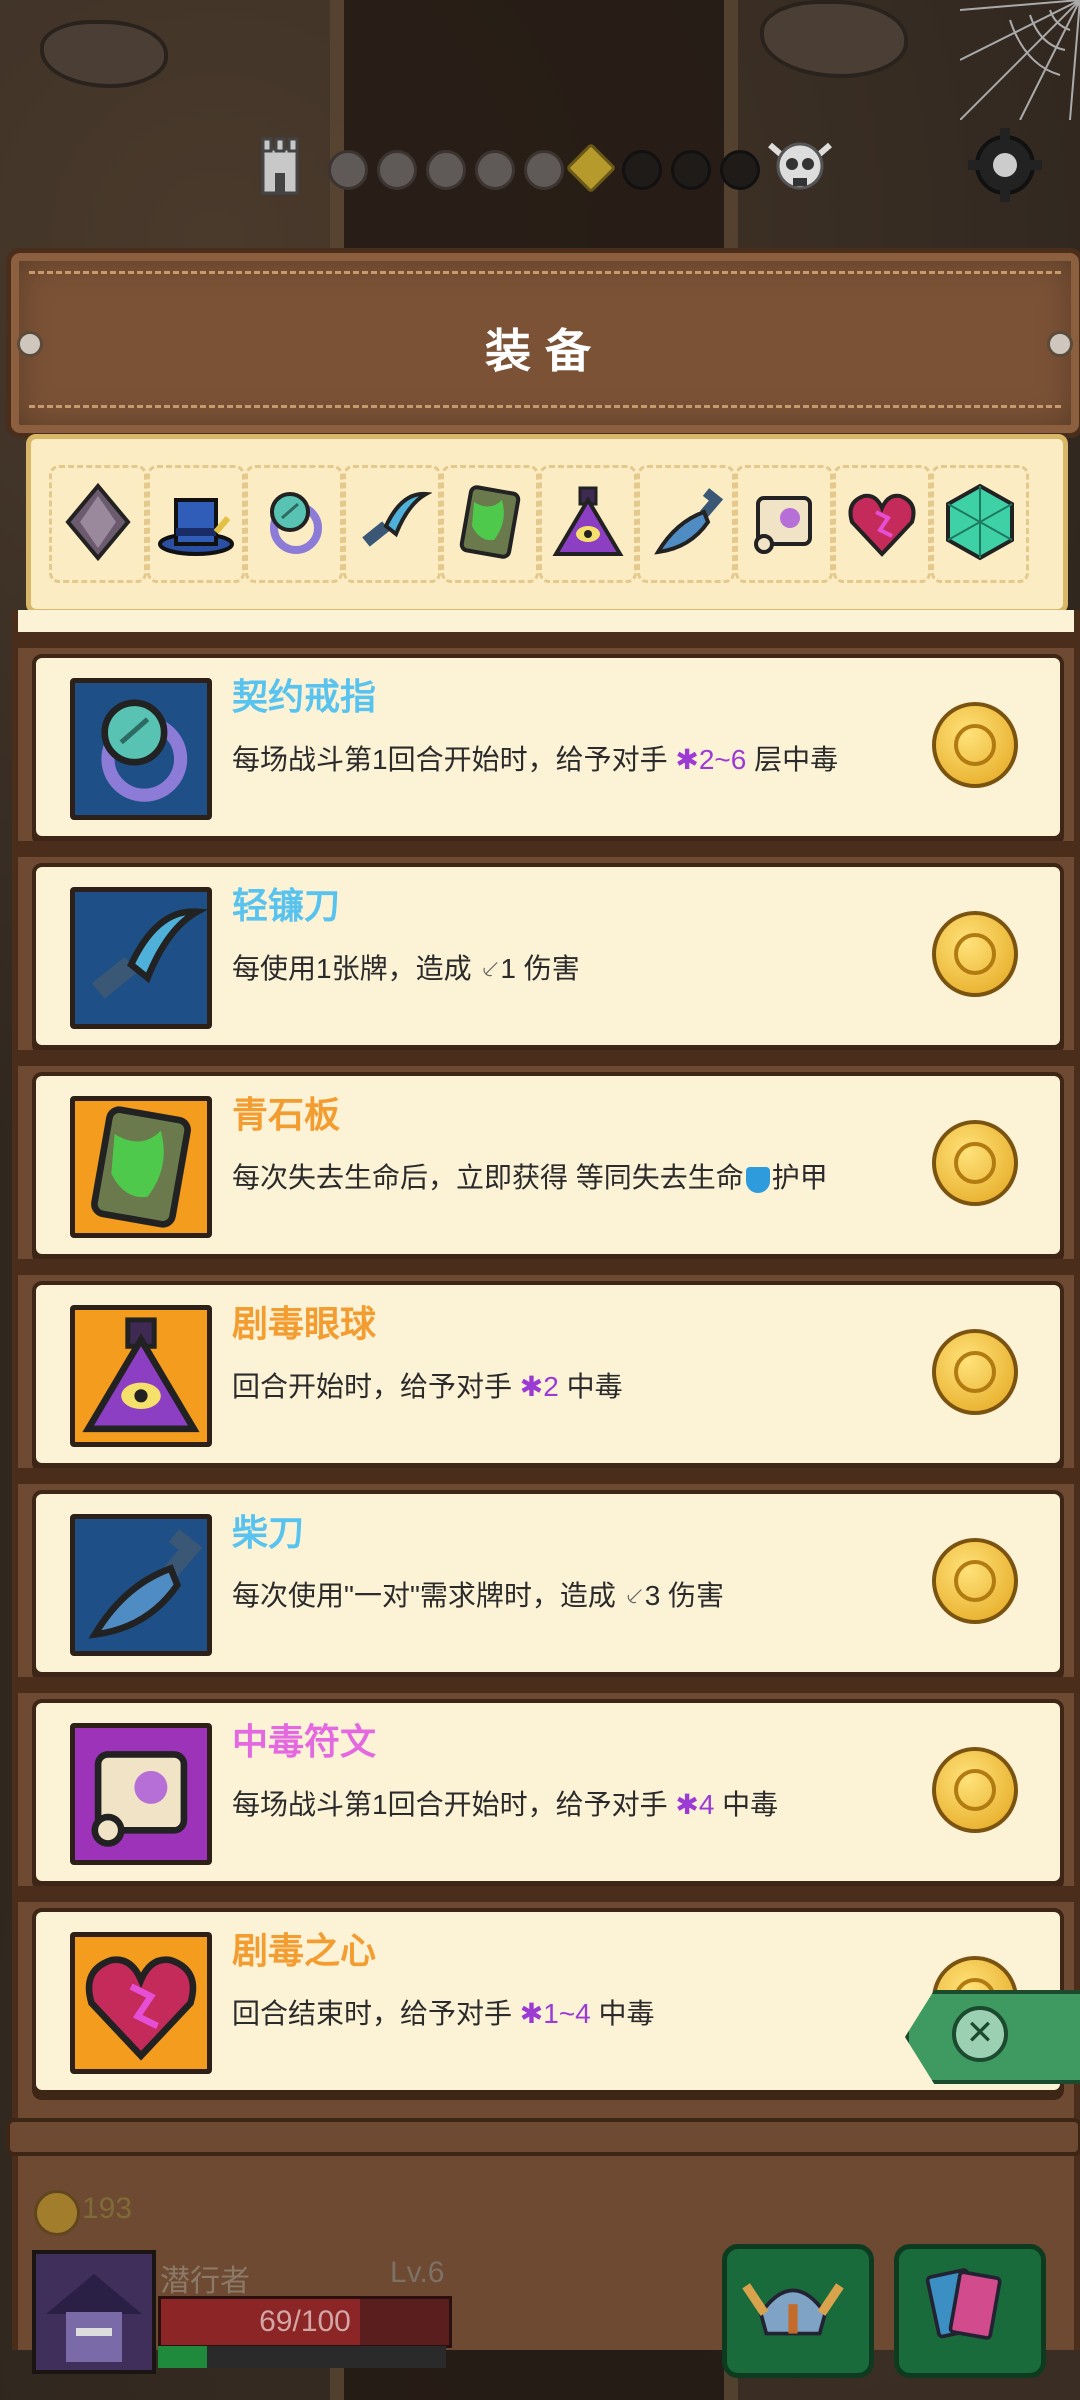 This screenshot has width=1080, height=2400. Describe the element at coordinates (530, 1176) in the screenshot. I see `equipment-description: 每次失去生命后，立即获得 等同失去生命 护甲` at that location.